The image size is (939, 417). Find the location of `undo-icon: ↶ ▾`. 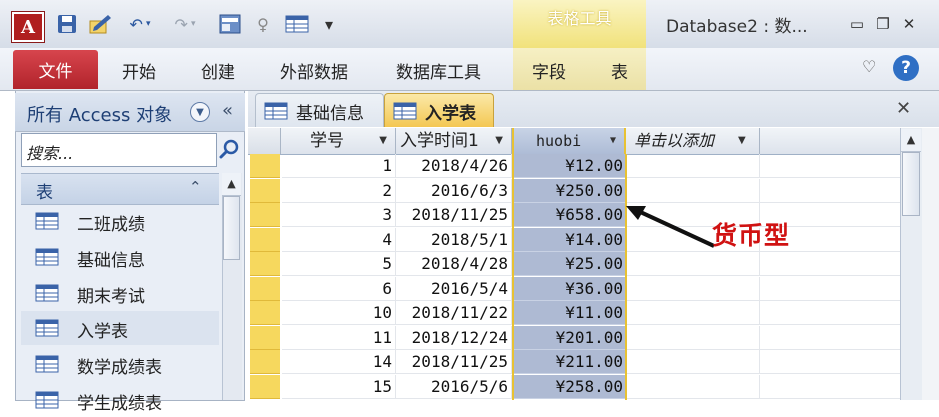

undo-icon: ↶ ▾ is located at coordinates (140, 24).